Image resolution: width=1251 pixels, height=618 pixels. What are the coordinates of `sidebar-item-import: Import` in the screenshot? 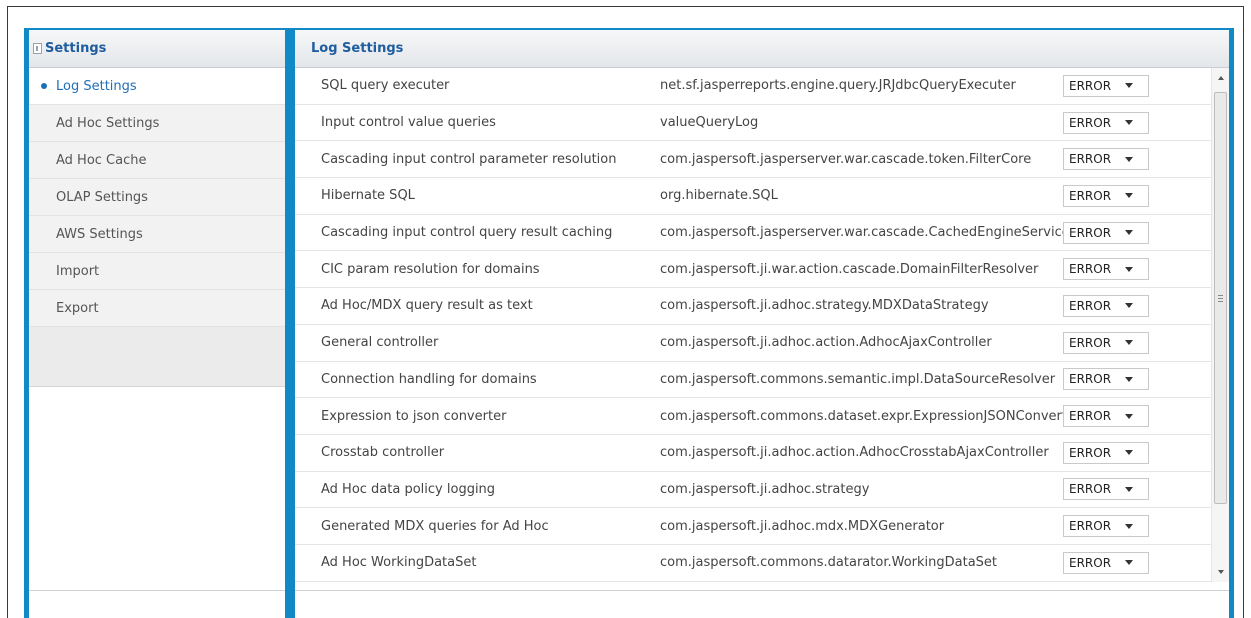 It's located at (157, 271).